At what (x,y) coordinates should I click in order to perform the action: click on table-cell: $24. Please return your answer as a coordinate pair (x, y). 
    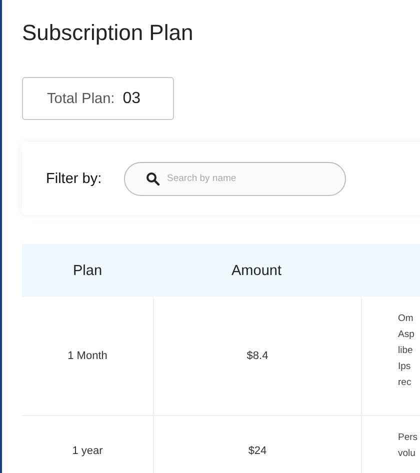
    Looking at the image, I should click on (257, 451).